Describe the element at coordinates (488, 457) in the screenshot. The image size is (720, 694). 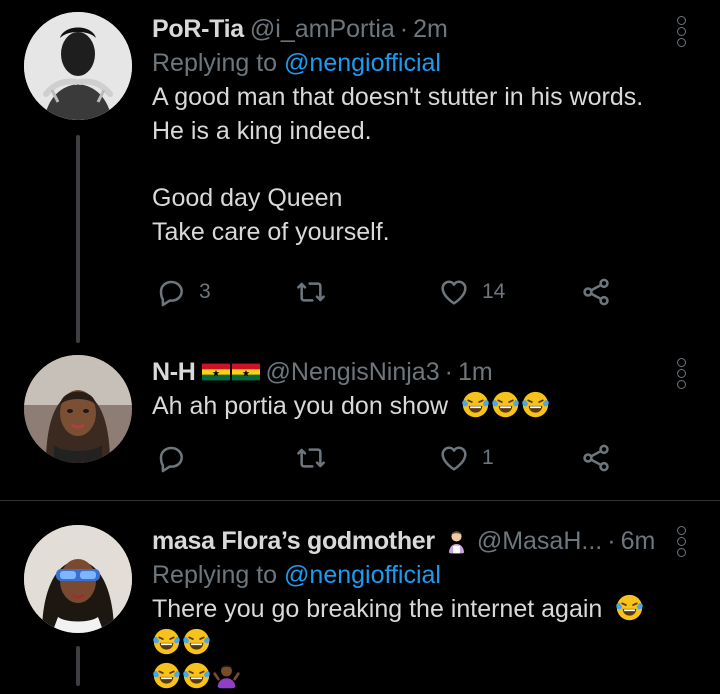
I see `like-count: 1` at that location.